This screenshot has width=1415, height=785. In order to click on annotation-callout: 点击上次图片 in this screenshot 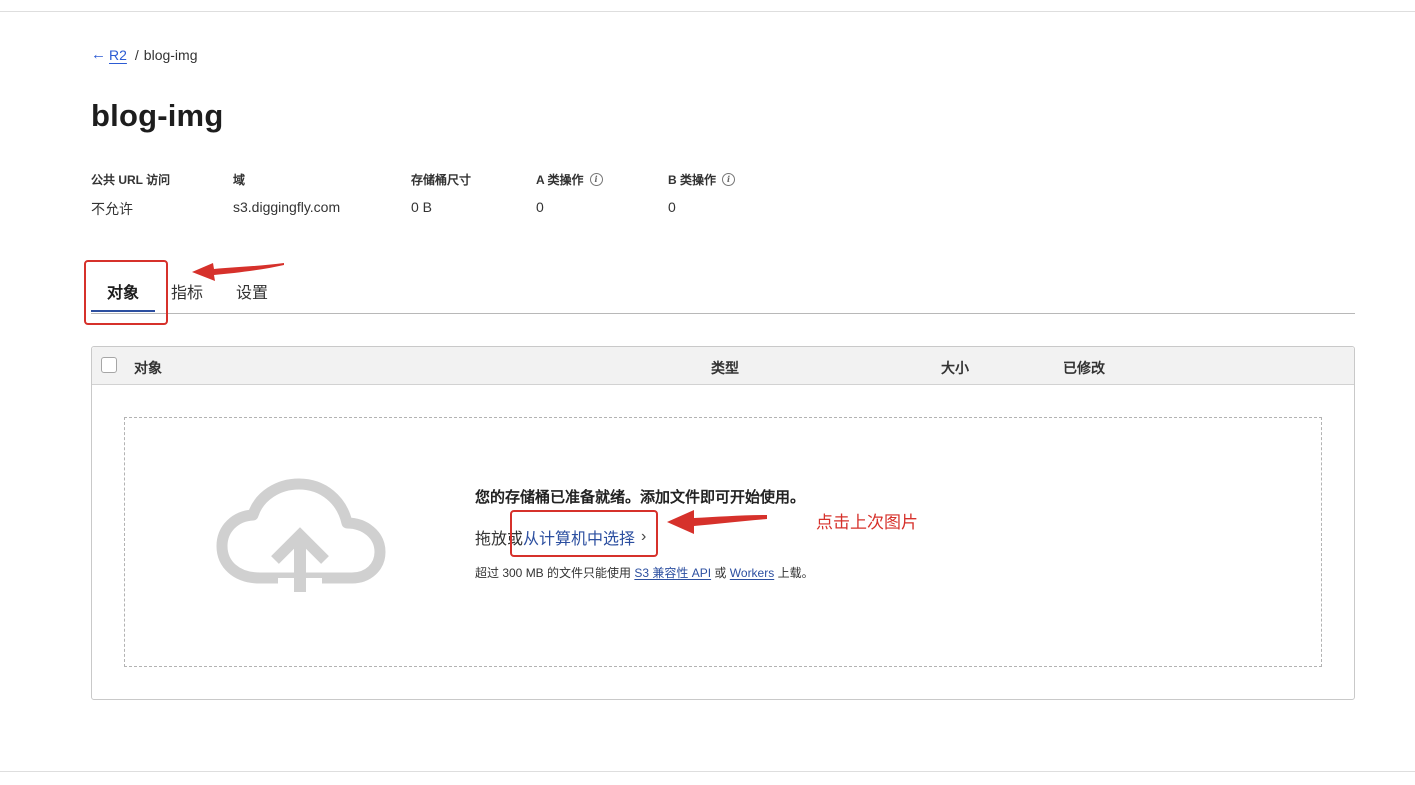, I will do `click(867, 522)`.